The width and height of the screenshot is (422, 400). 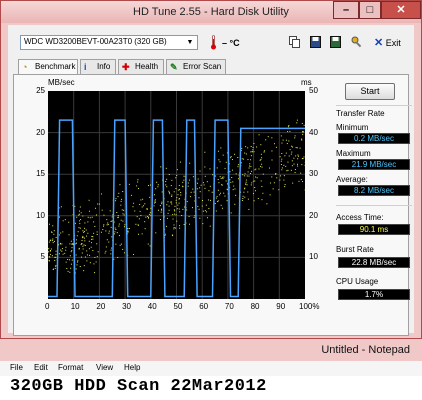 What do you see at coordinates (401, 10) in the screenshot?
I see `close-button: ✕` at bounding box center [401, 10].